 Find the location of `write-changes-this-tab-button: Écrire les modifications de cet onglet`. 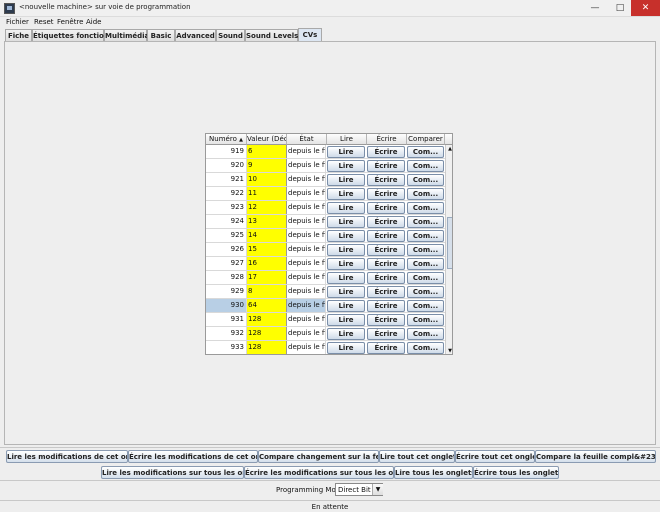

write-changes-this-tab-button: Écrire les modifications de cet onglet is located at coordinates (193, 456).